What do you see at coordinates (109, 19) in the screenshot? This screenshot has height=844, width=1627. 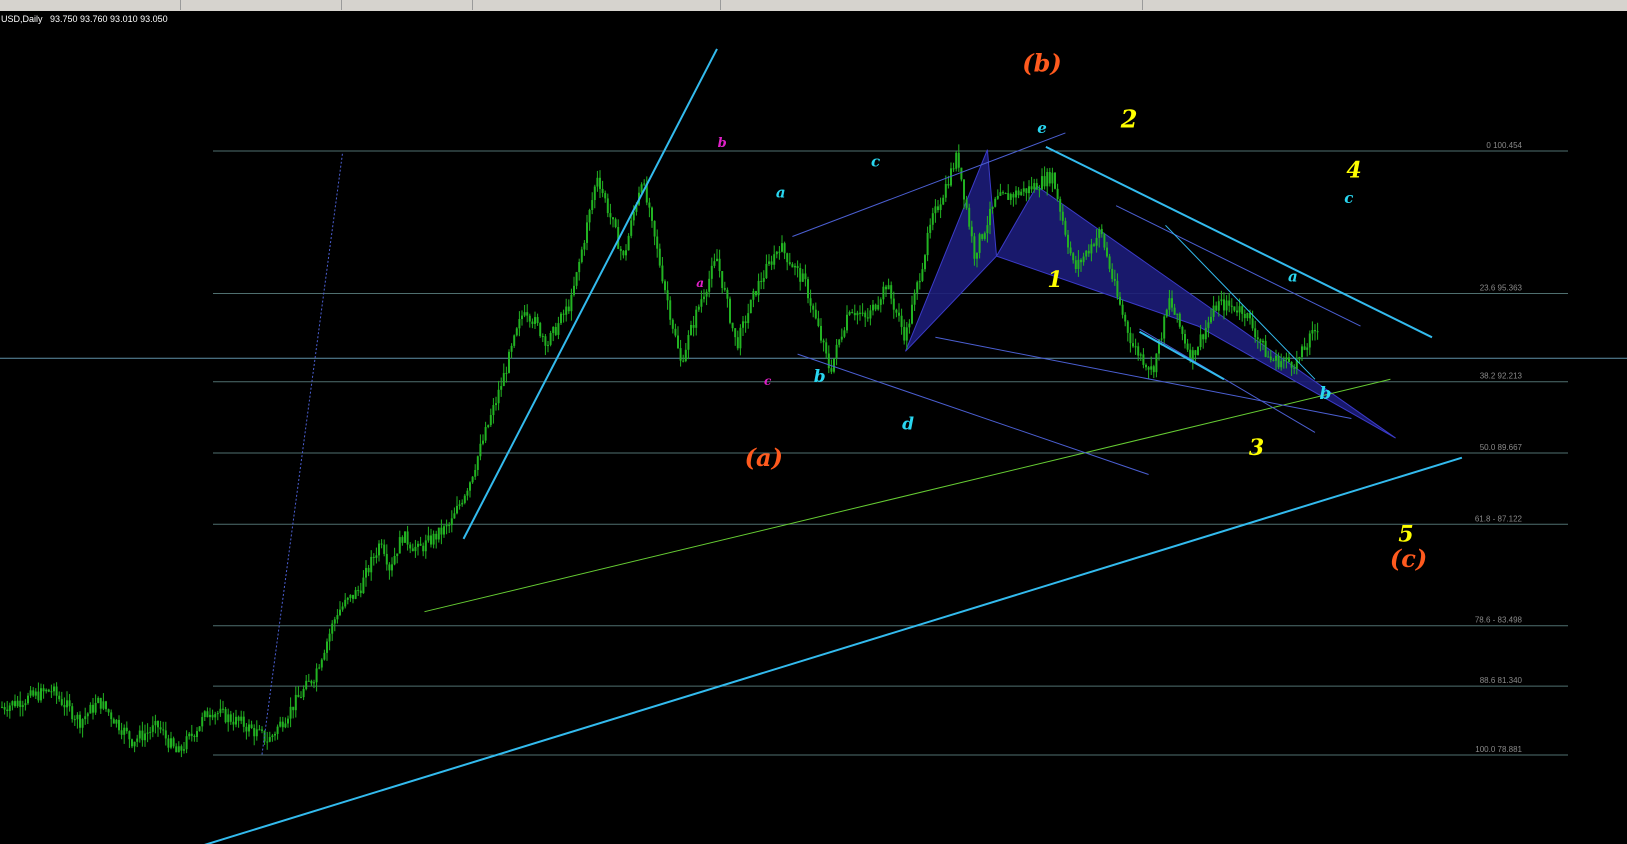 I see `ohlc-readout: 93.750 93.760 93.010 93.050` at bounding box center [109, 19].